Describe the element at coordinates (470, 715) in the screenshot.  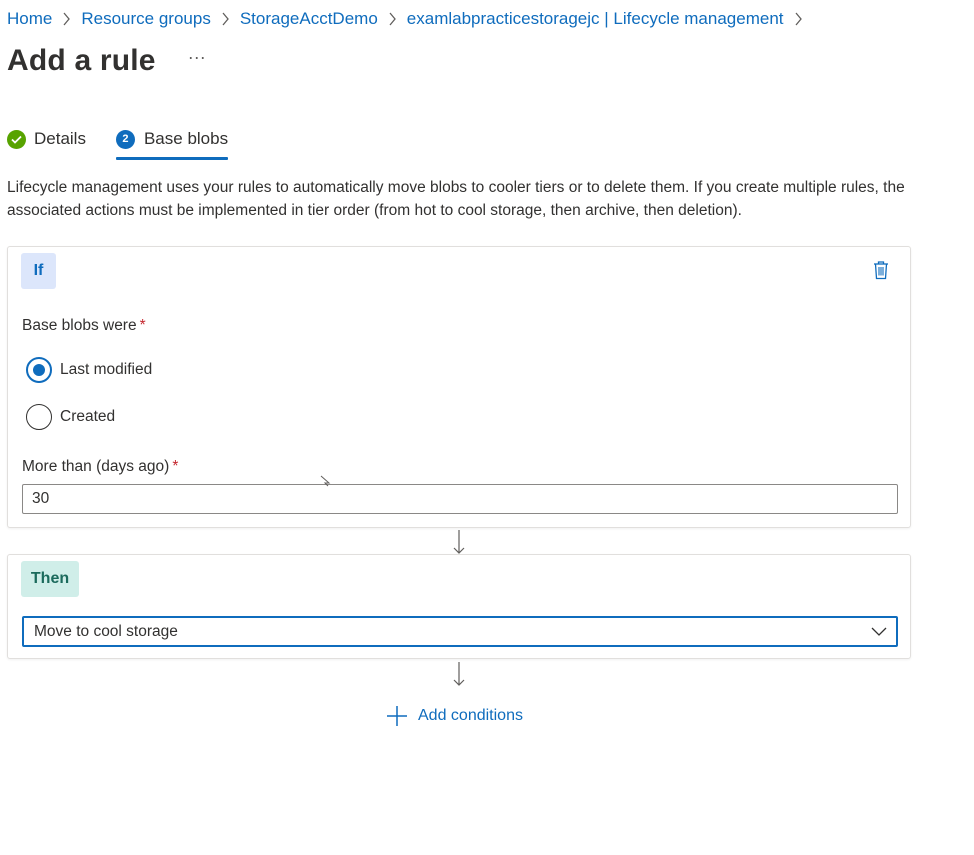
I see `add-conditions-label: Add conditions` at that location.